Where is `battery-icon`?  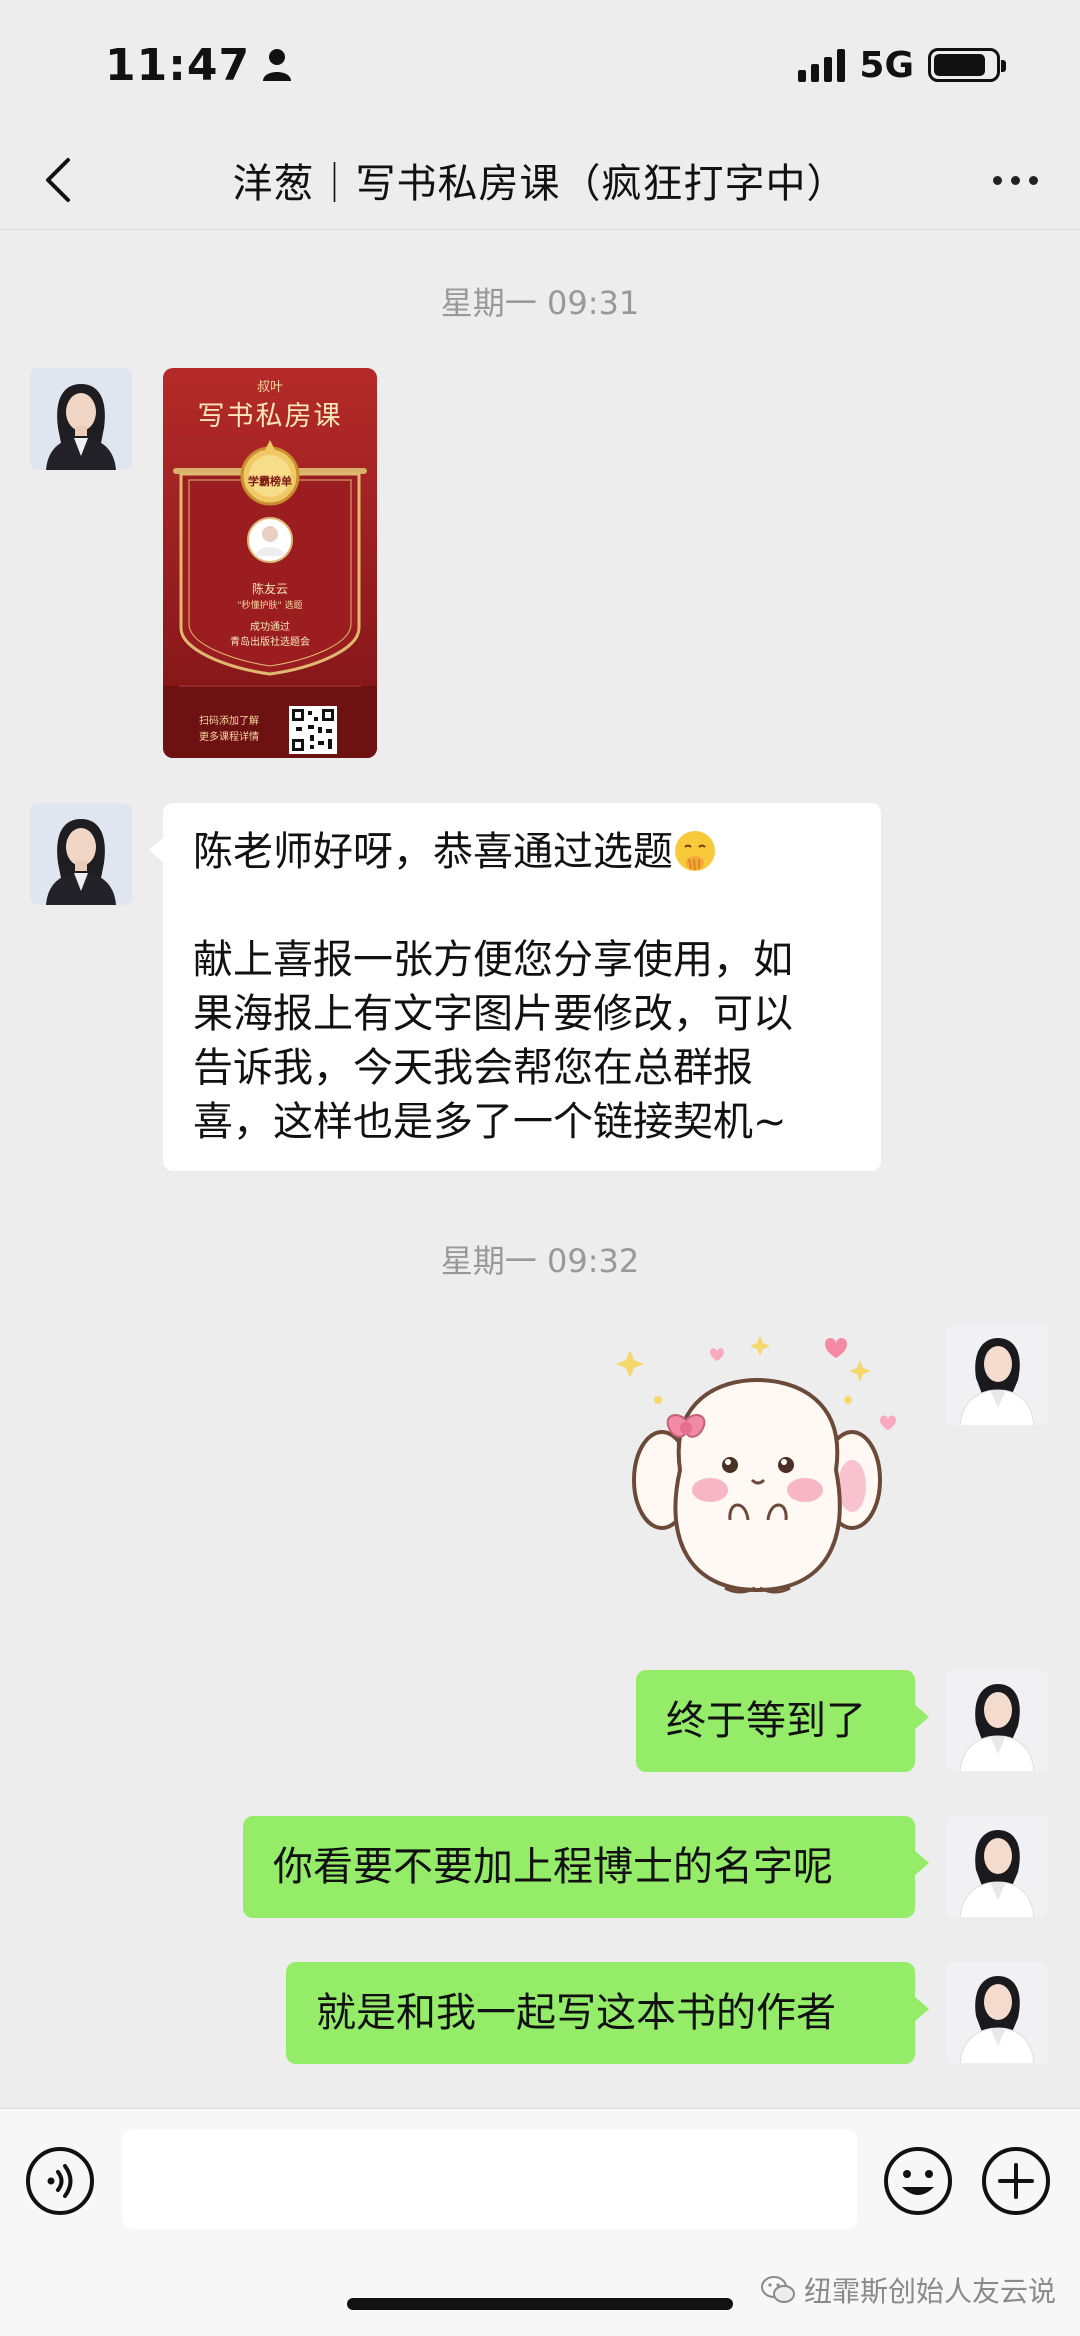
battery-icon is located at coordinates (967, 65).